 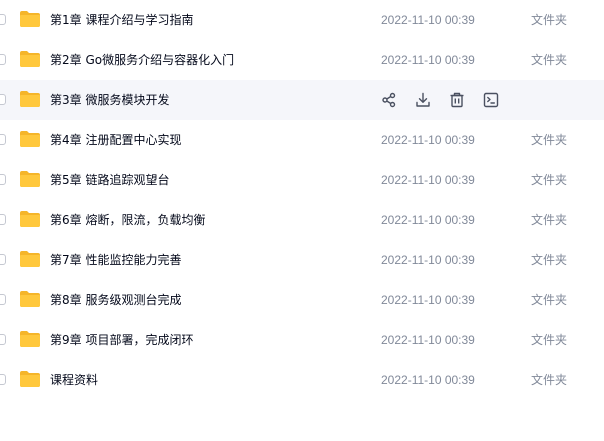 I want to click on file-row-5: 第5章 链路追踪观望台 2022-11-10 00:39 文件夹, so click(x=302, y=180).